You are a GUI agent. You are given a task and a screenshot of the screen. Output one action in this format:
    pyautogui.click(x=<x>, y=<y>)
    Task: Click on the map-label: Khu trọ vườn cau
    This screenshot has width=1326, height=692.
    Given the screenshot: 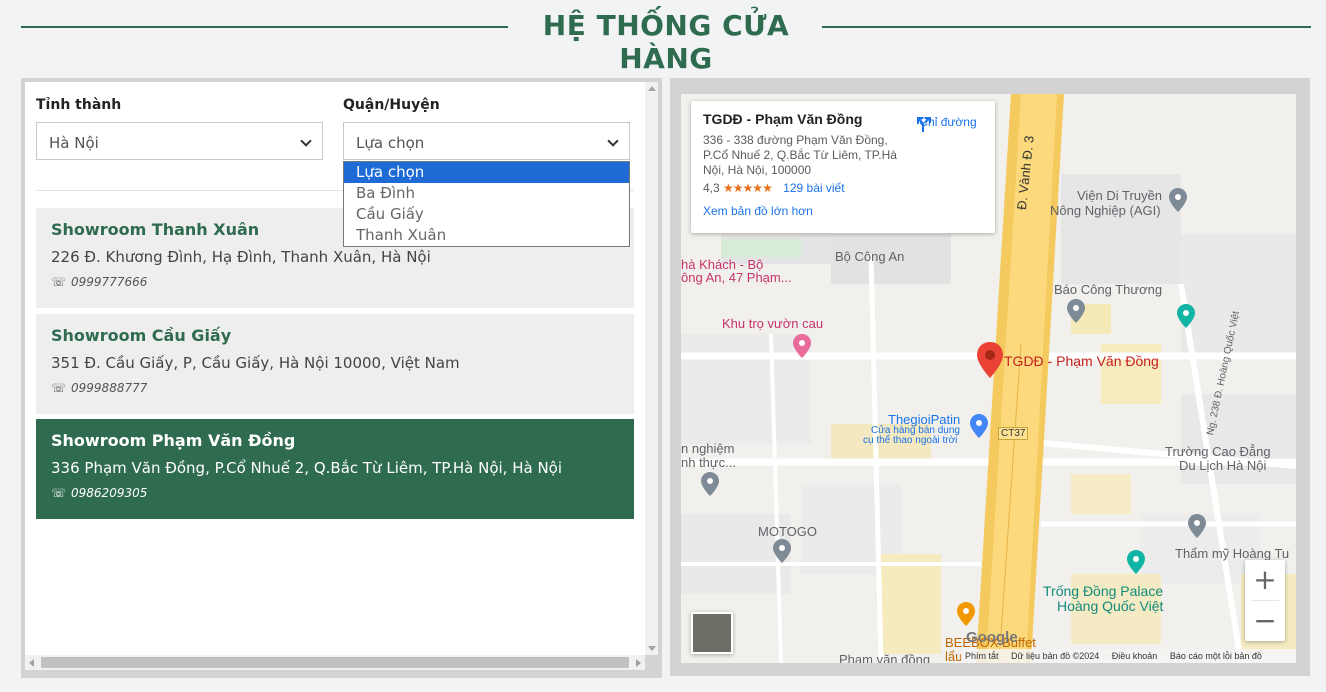 What is the action you would take?
    pyautogui.click(x=773, y=323)
    